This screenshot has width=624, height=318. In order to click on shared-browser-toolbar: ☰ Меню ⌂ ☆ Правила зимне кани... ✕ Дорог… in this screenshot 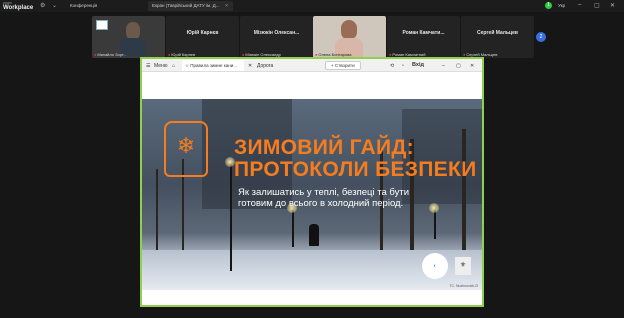, I will do `click(312, 65)`.